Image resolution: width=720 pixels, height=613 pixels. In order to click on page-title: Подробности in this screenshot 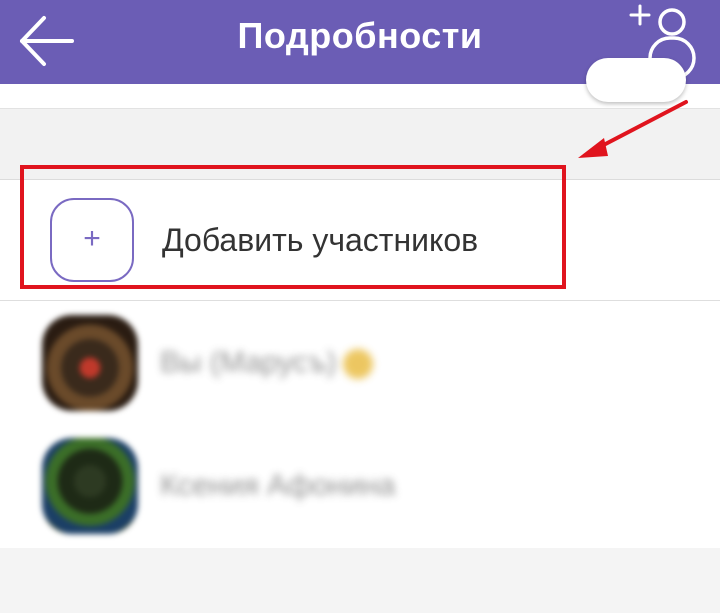, I will do `click(360, 35)`.